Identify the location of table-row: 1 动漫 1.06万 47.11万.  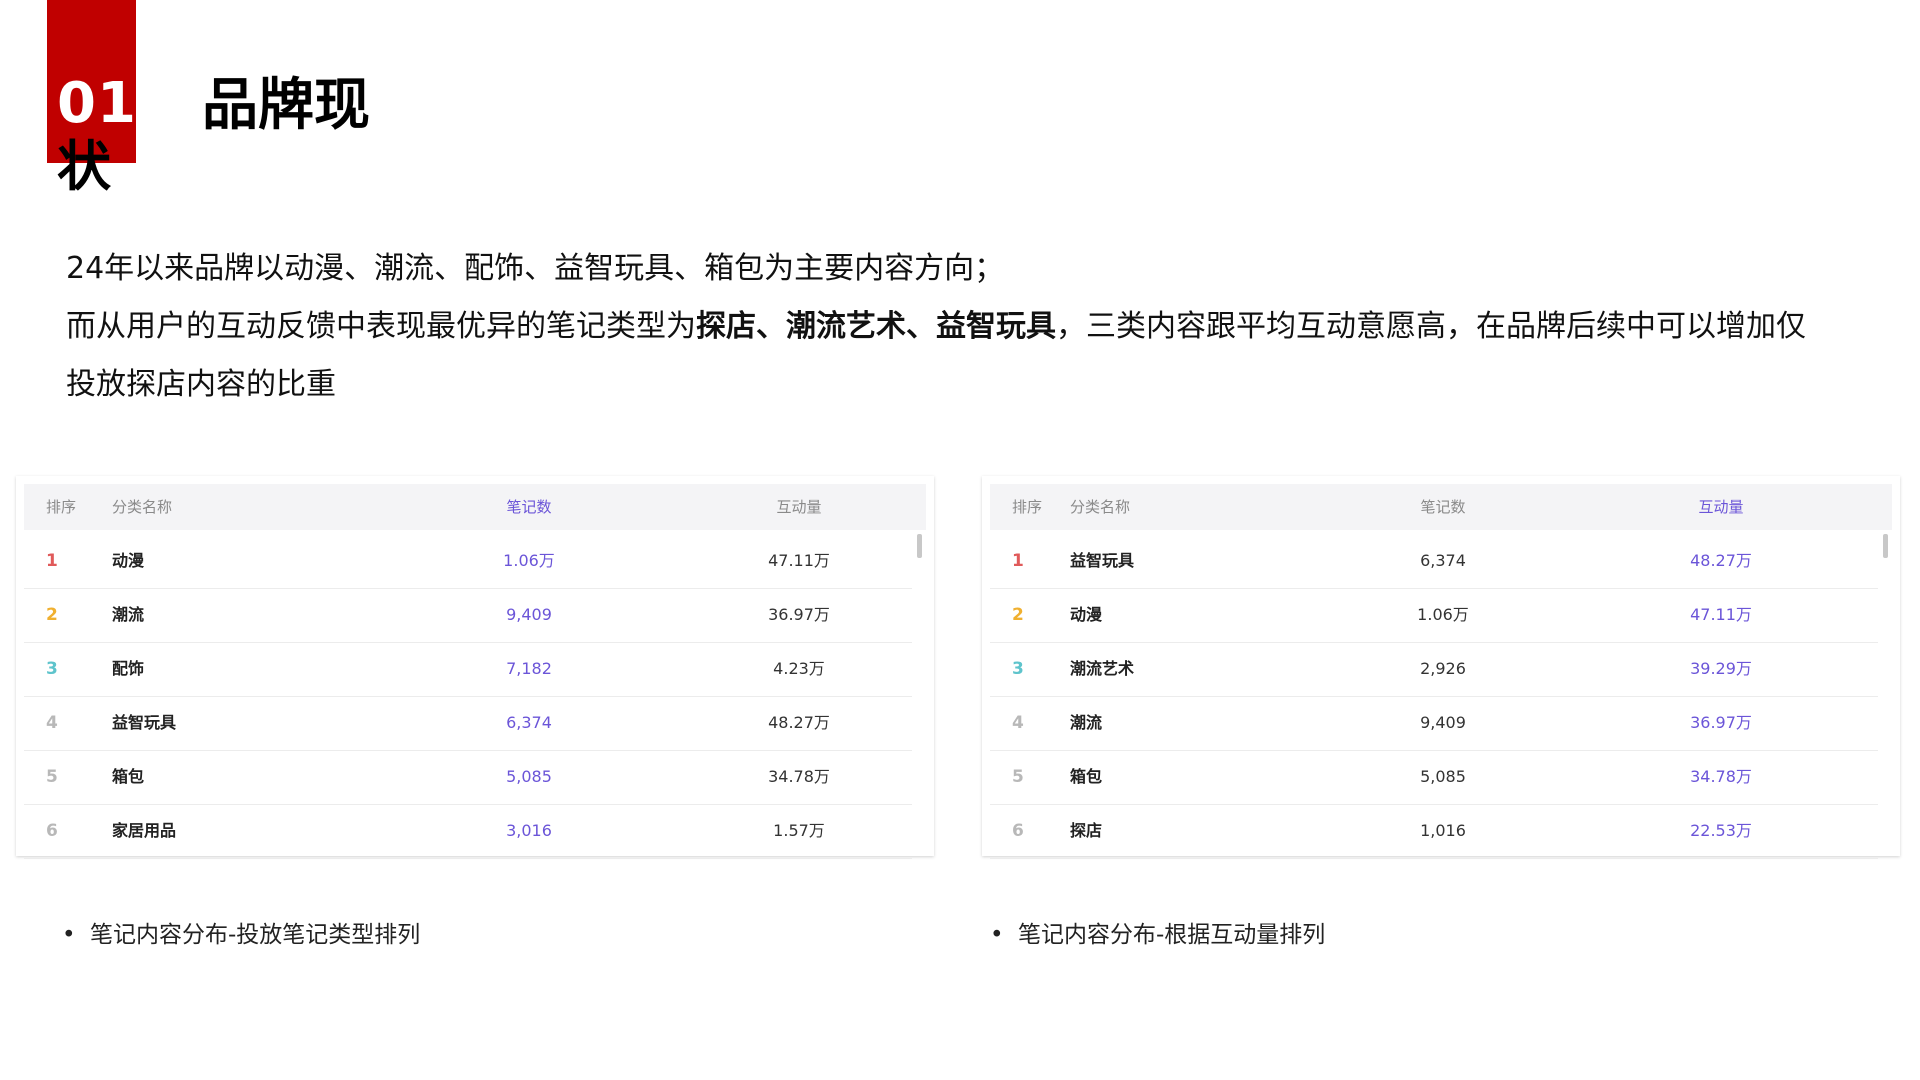
(468, 561).